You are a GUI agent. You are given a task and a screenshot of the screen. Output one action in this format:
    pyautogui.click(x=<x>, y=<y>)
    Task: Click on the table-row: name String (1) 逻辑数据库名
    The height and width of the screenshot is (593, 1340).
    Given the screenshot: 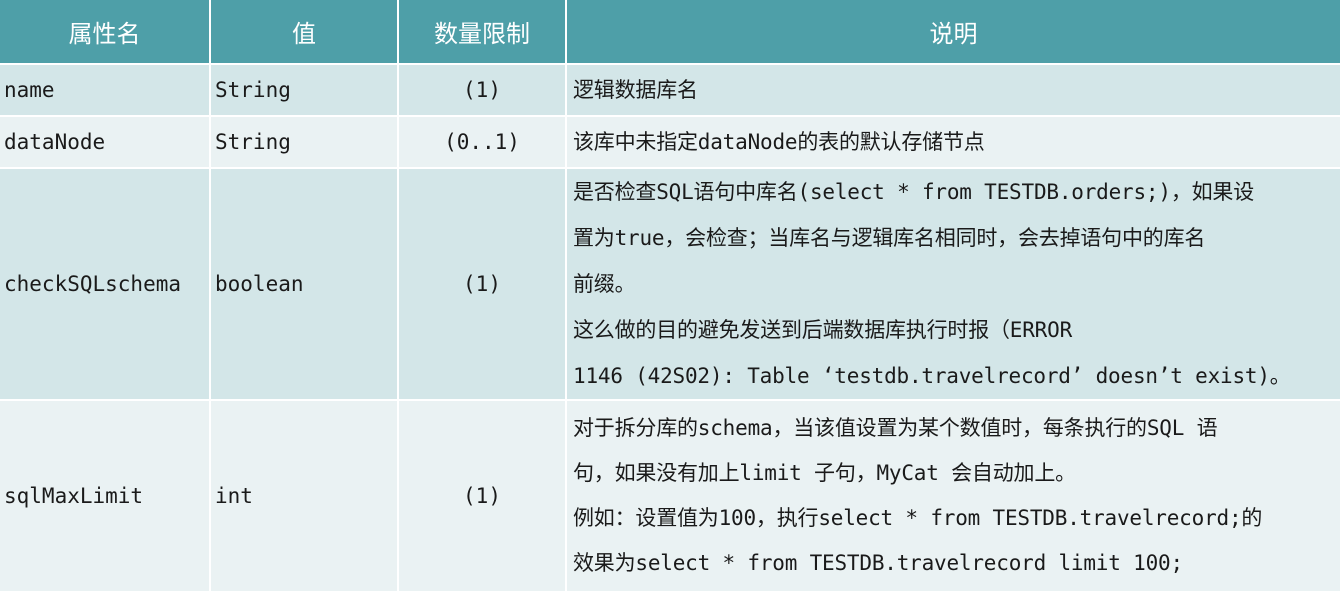 What is the action you would take?
    pyautogui.click(x=670, y=90)
    